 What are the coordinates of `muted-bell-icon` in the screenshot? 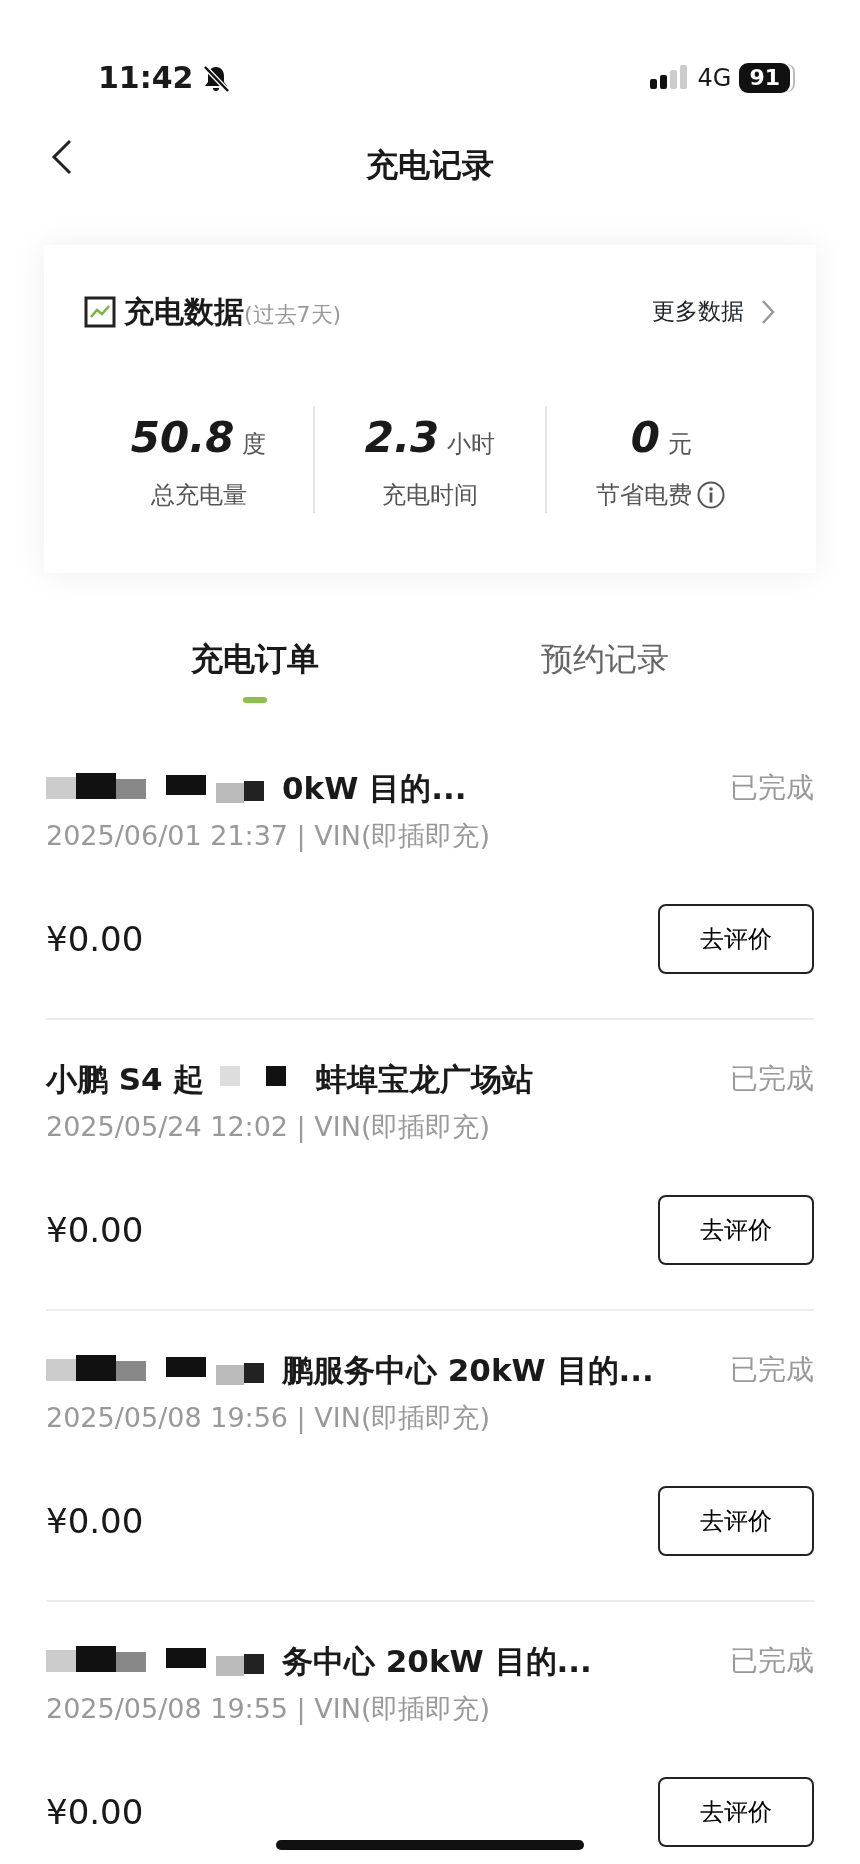 It's located at (215, 77).